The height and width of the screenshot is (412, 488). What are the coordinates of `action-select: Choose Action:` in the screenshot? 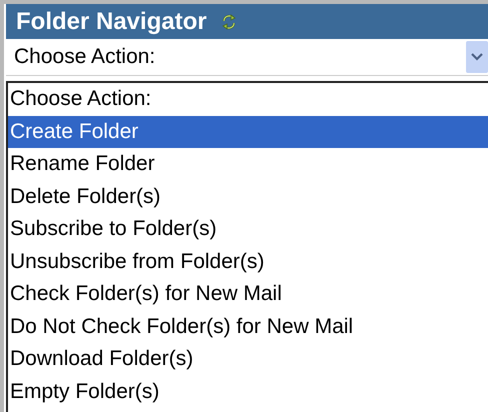 It's located at (247, 57).